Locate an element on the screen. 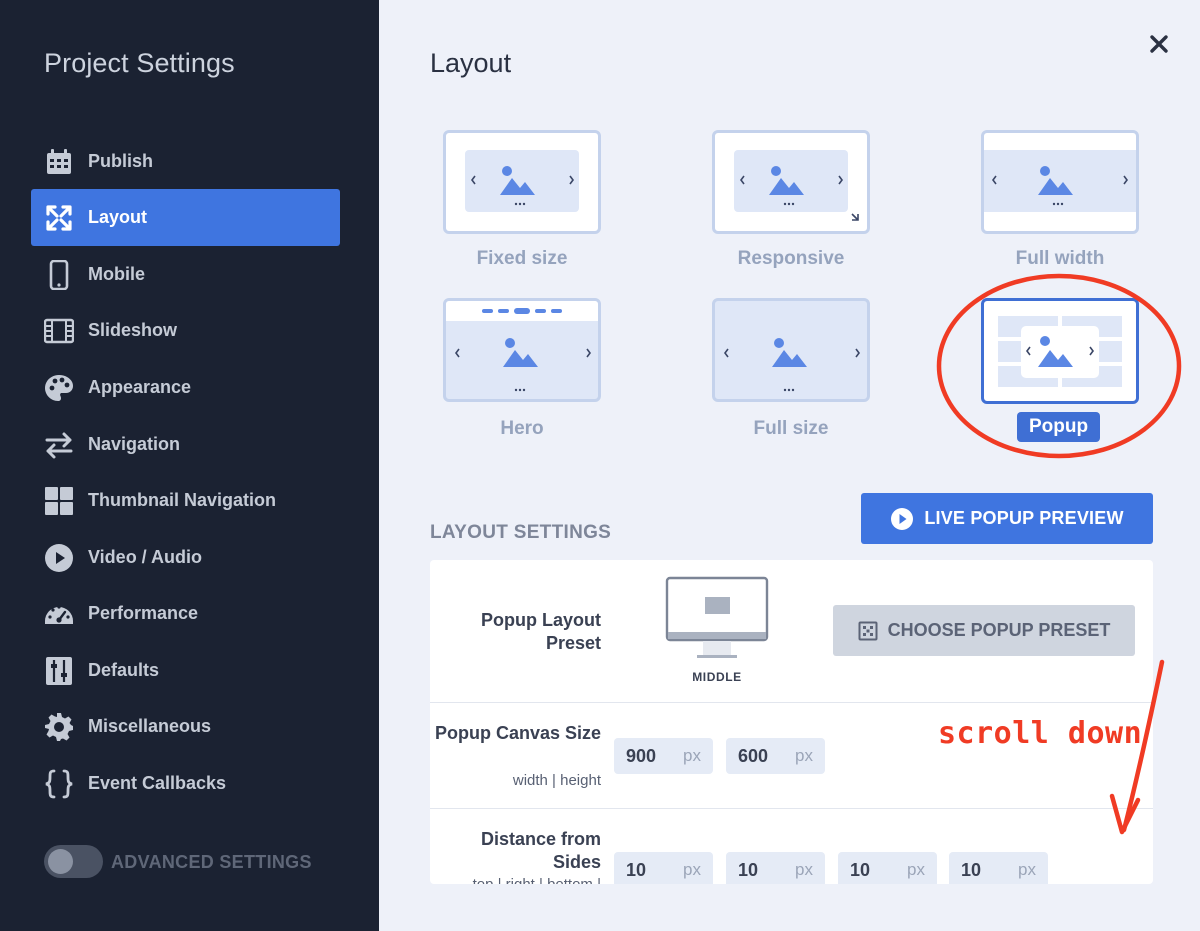  full-width-thumbnail-icon is located at coordinates (1060, 181).